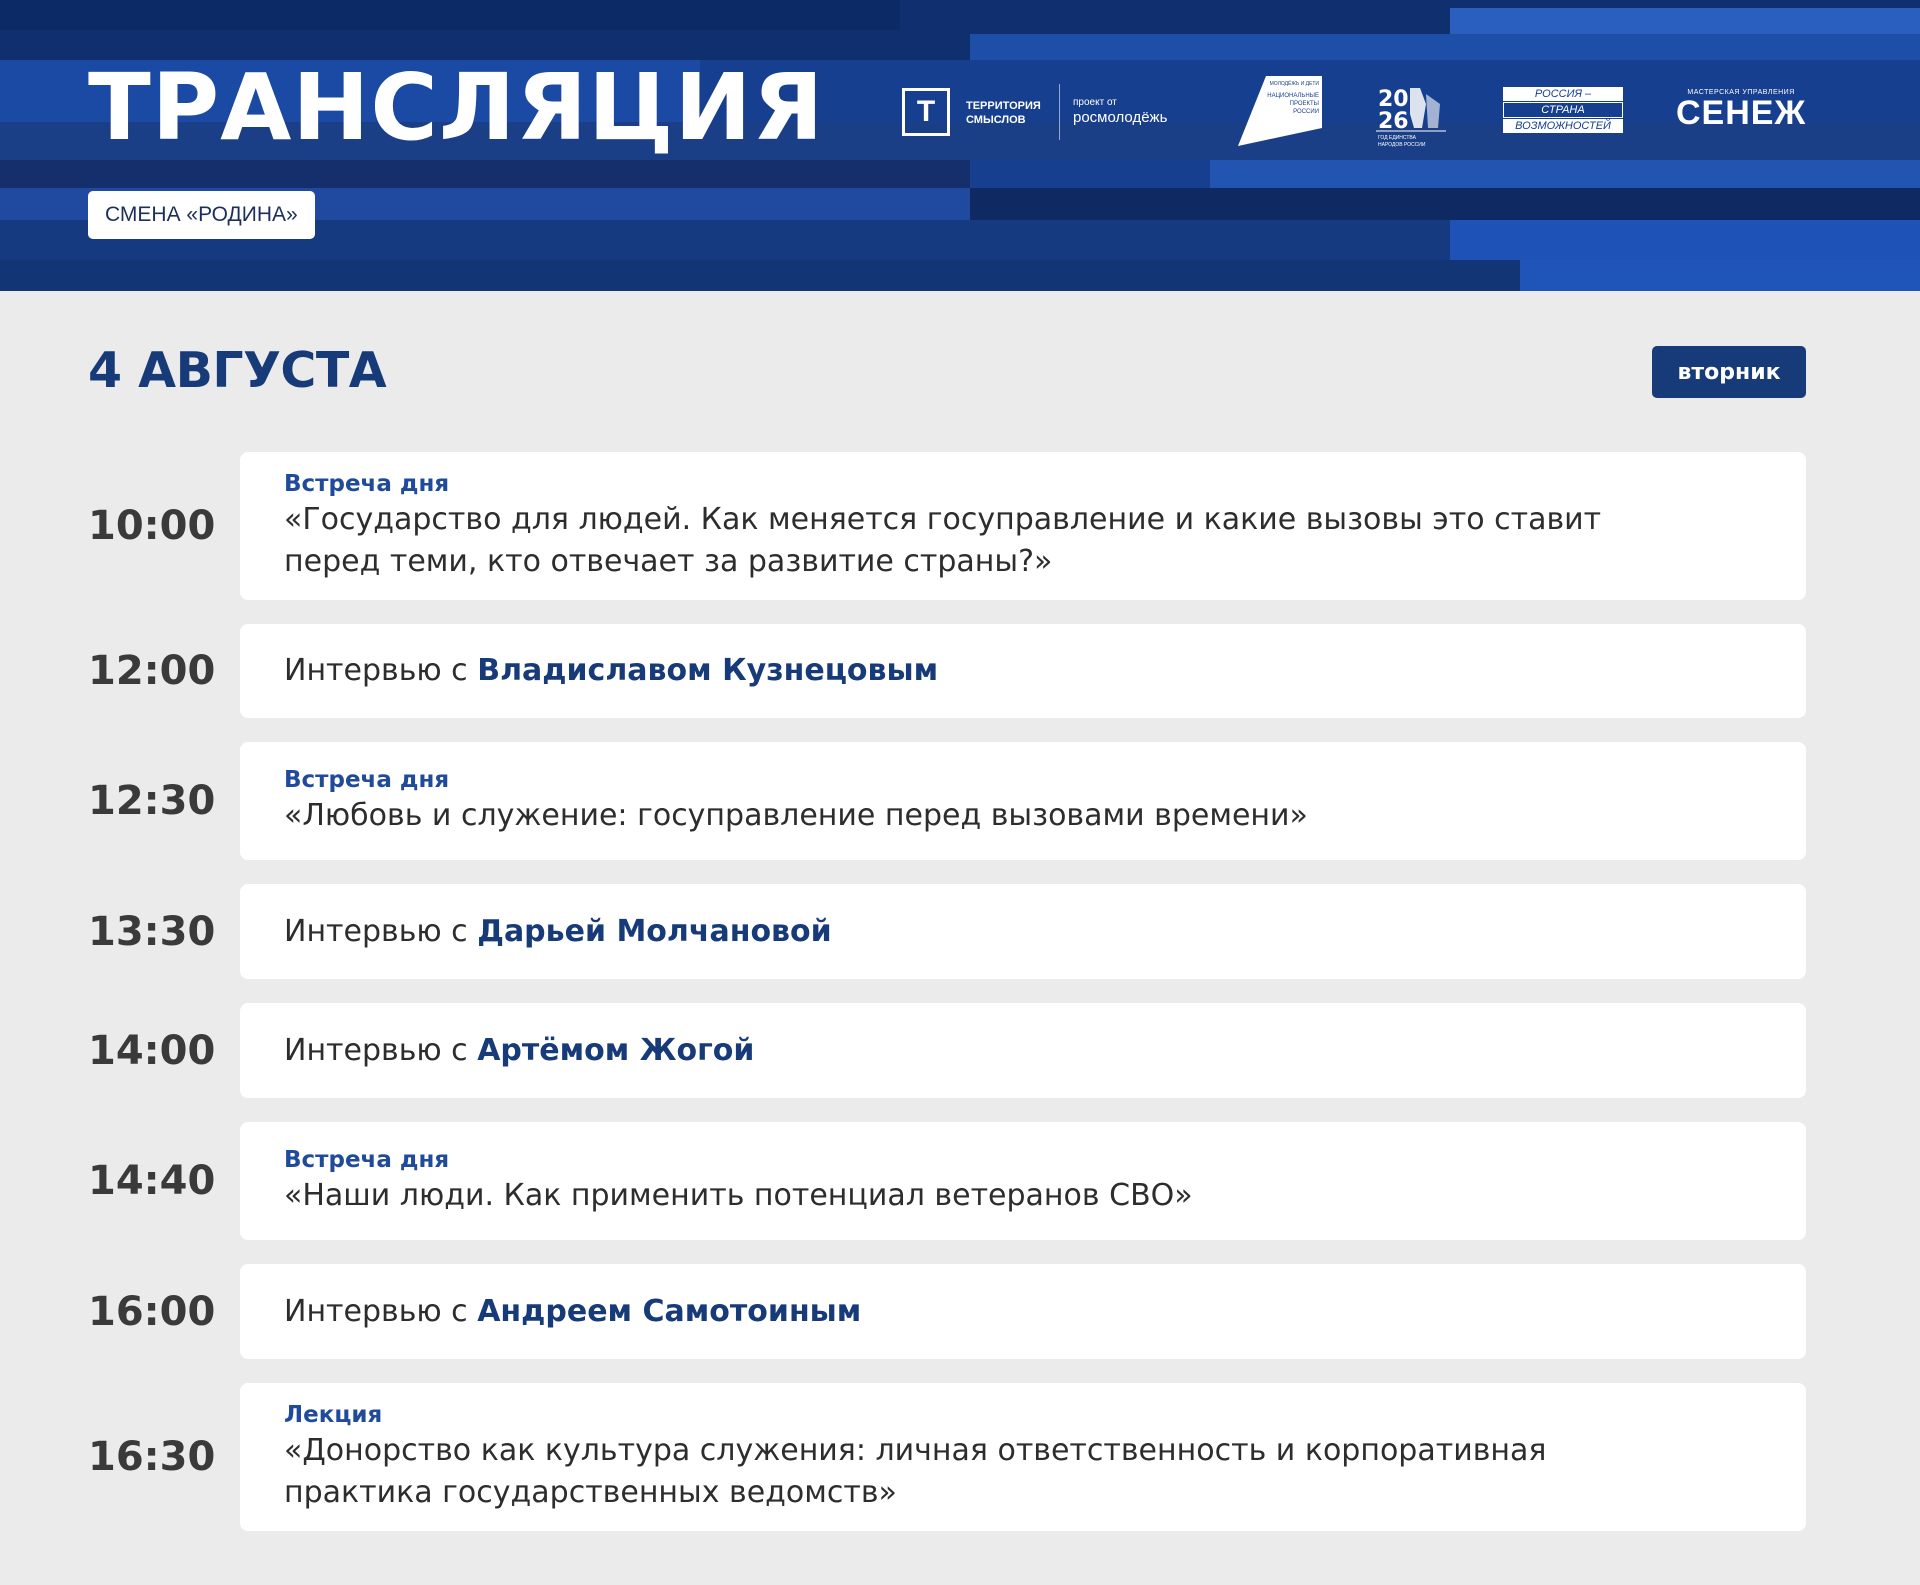 This screenshot has height=1585, width=1920. I want to click on schedule-row: 13:30 Интервью с Дарьей Молчановой, so click(960, 931).